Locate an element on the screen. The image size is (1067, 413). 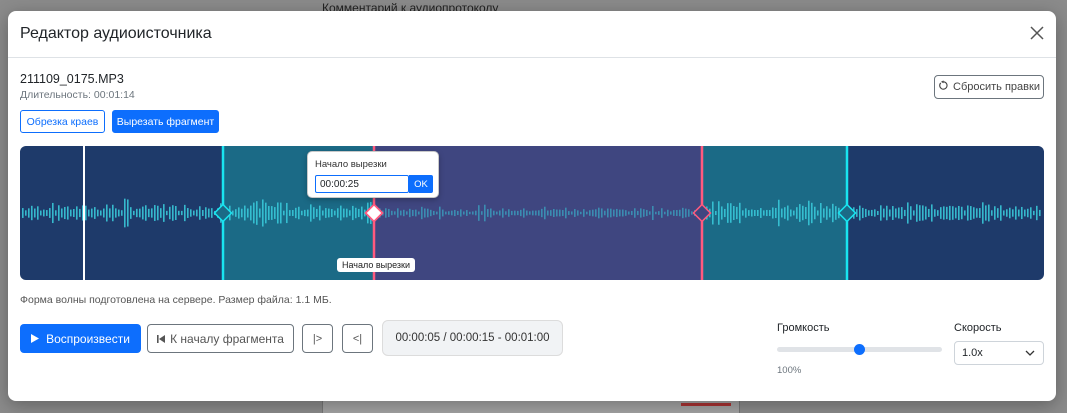
trim-edges-button: Обрезка краев is located at coordinates (62, 121).